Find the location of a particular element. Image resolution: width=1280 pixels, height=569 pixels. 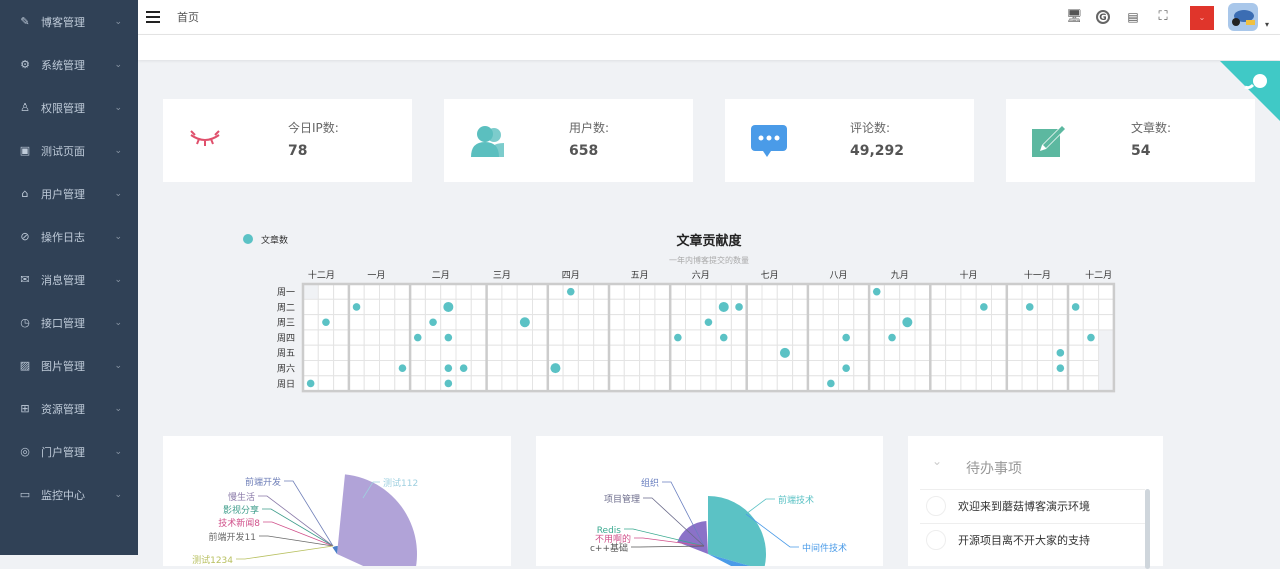

sidebar-item: ▭ 监控中心 ⌄ is located at coordinates (69, 494).